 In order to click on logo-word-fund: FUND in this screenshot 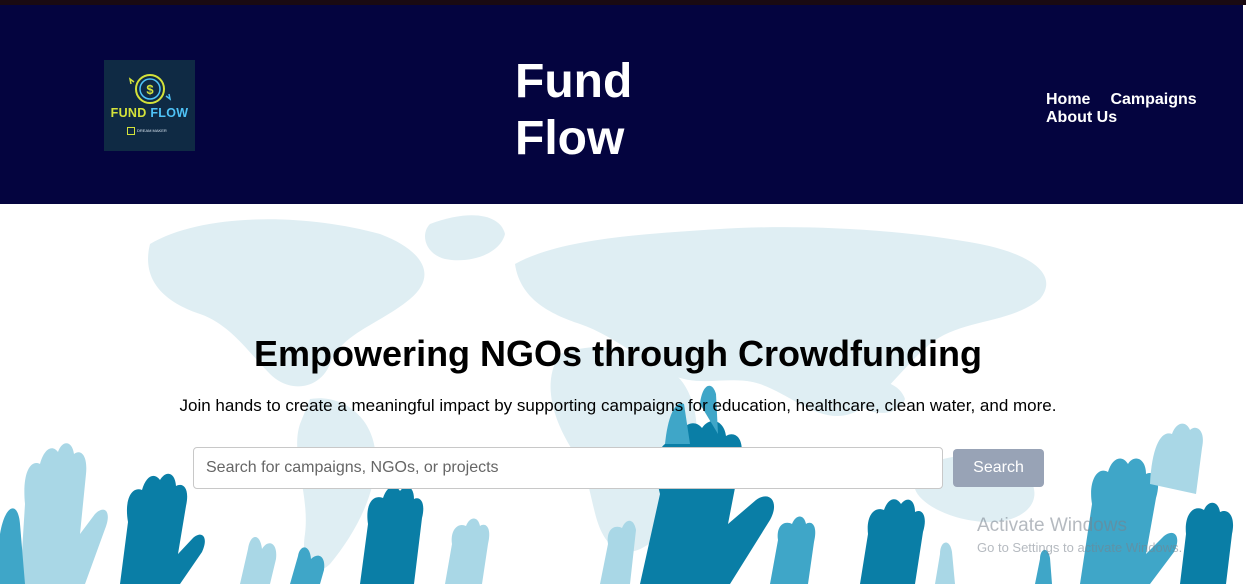, I will do `click(128, 113)`.